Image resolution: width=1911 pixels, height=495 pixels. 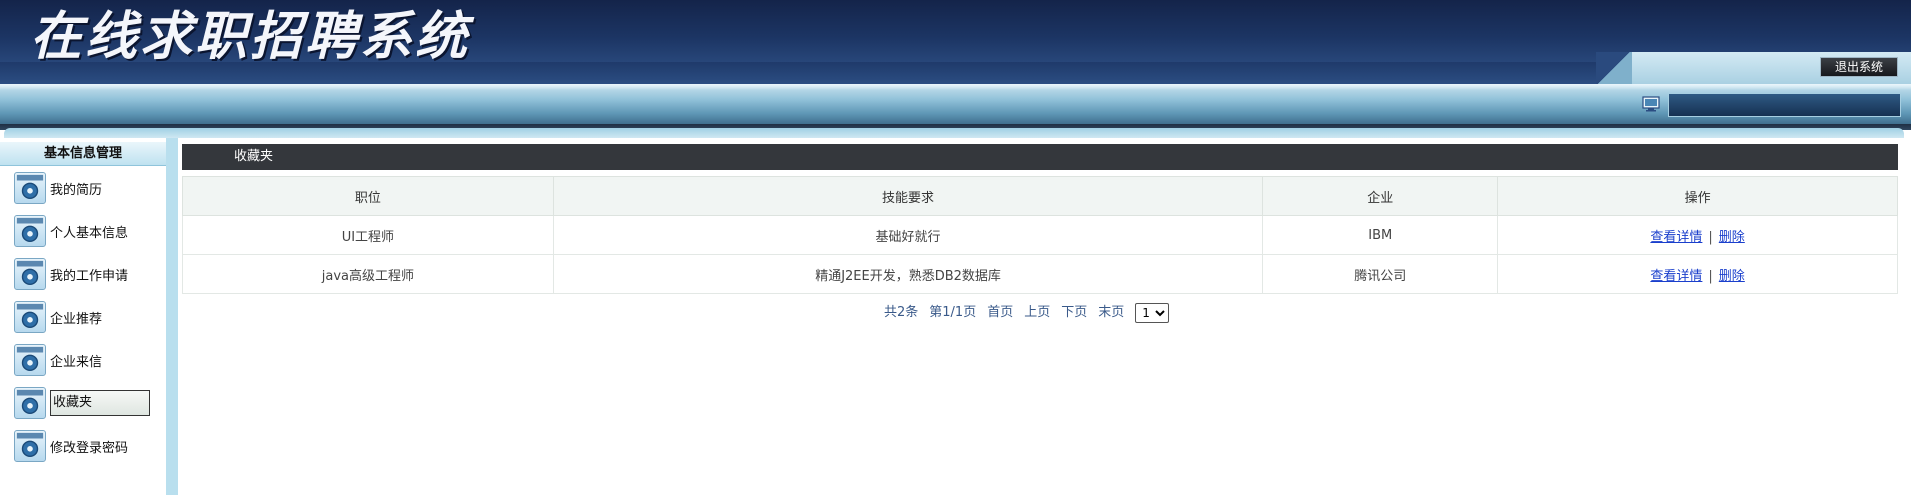 I want to click on sidebar-item-label: 企业来信, so click(x=76, y=362).